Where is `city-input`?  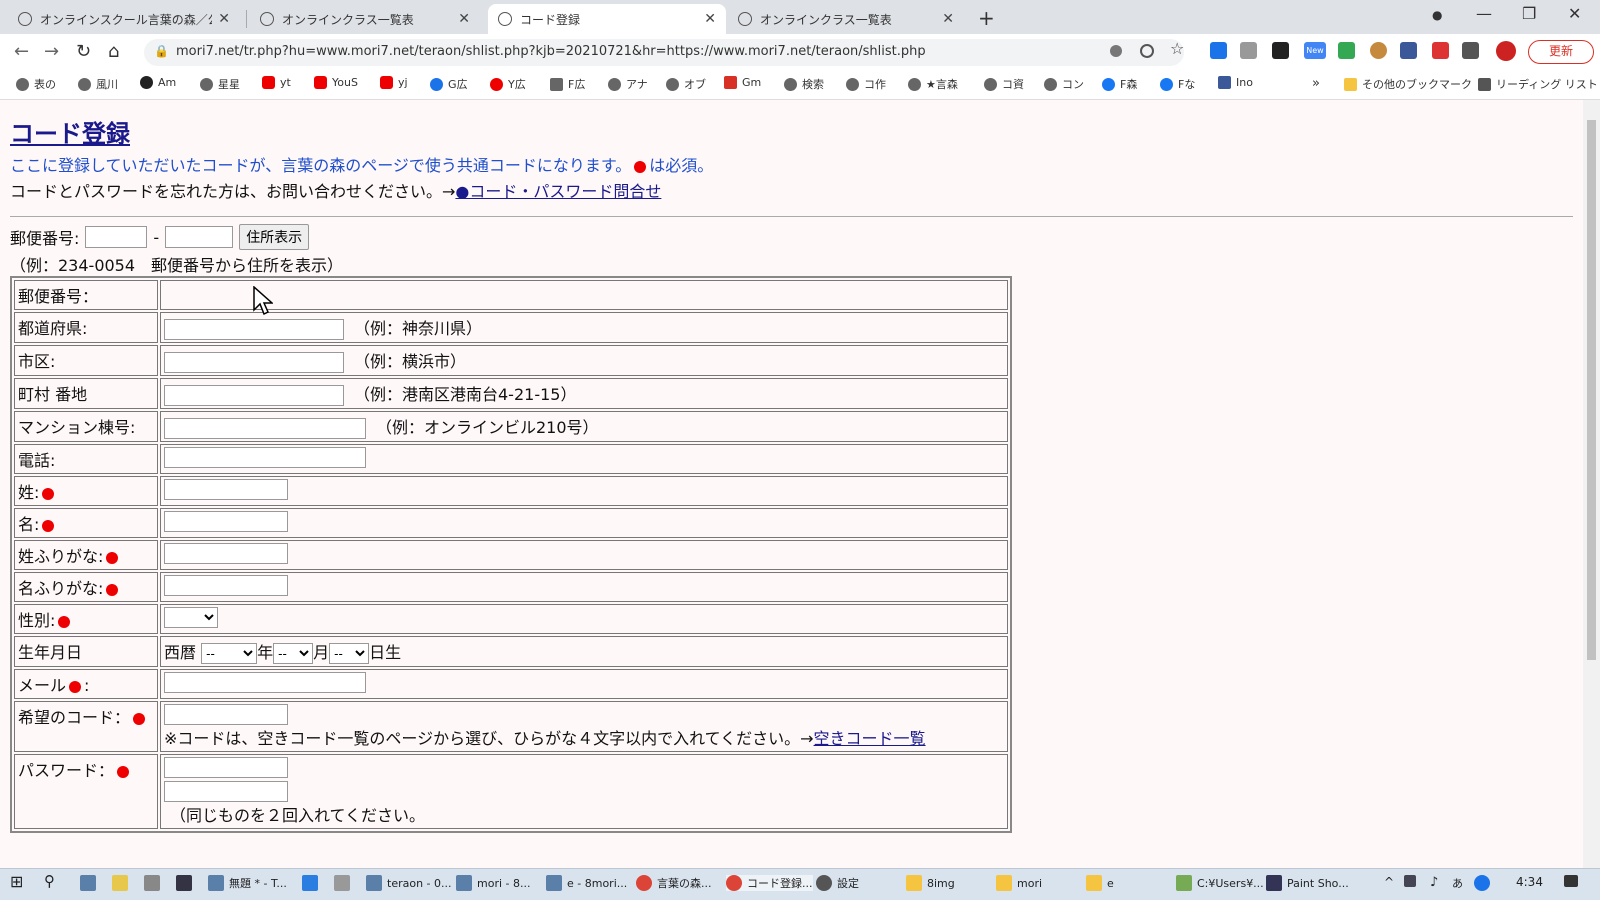
city-input is located at coordinates (254, 362).